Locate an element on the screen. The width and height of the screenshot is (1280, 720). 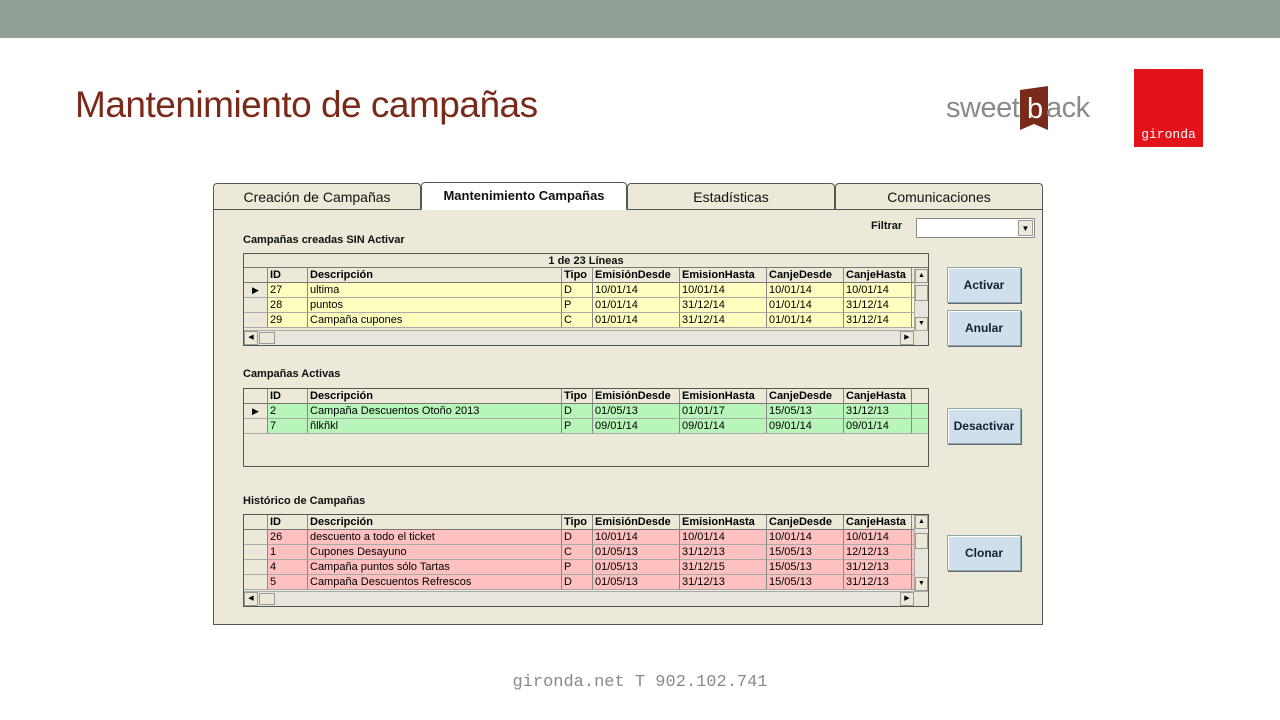
cell-descripcion: descuento a todo el ticket is located at coordinates (435, 537).